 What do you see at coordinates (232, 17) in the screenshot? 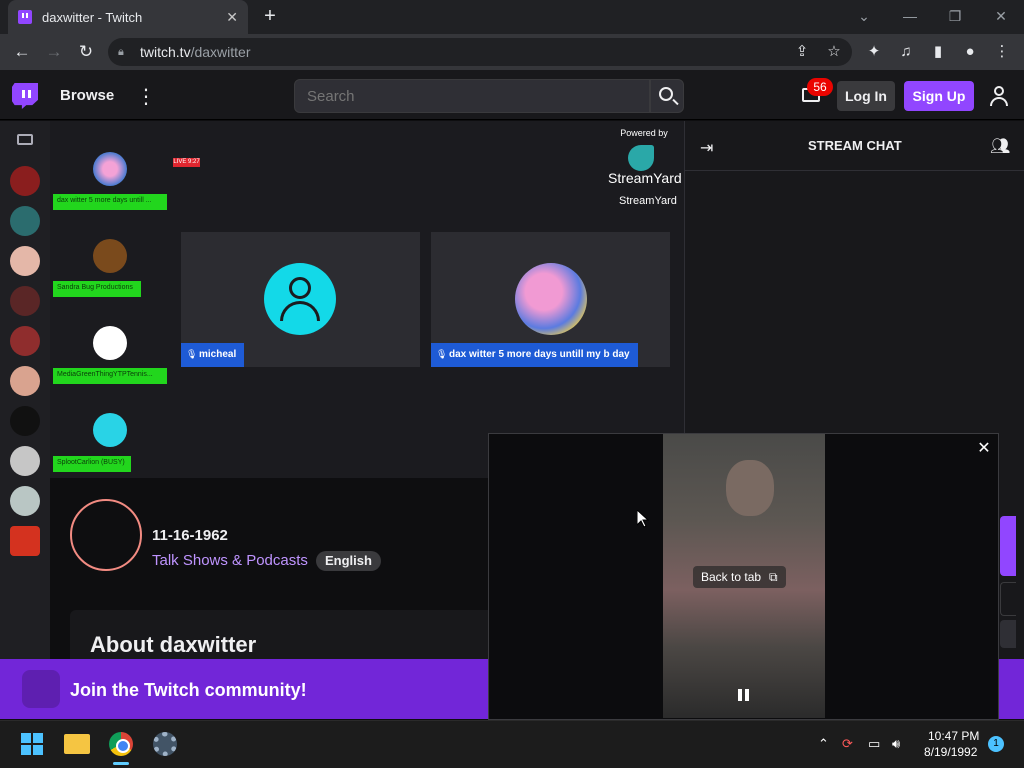
I see `tab-close-icon: ✕` at bounding box center [232, 17].